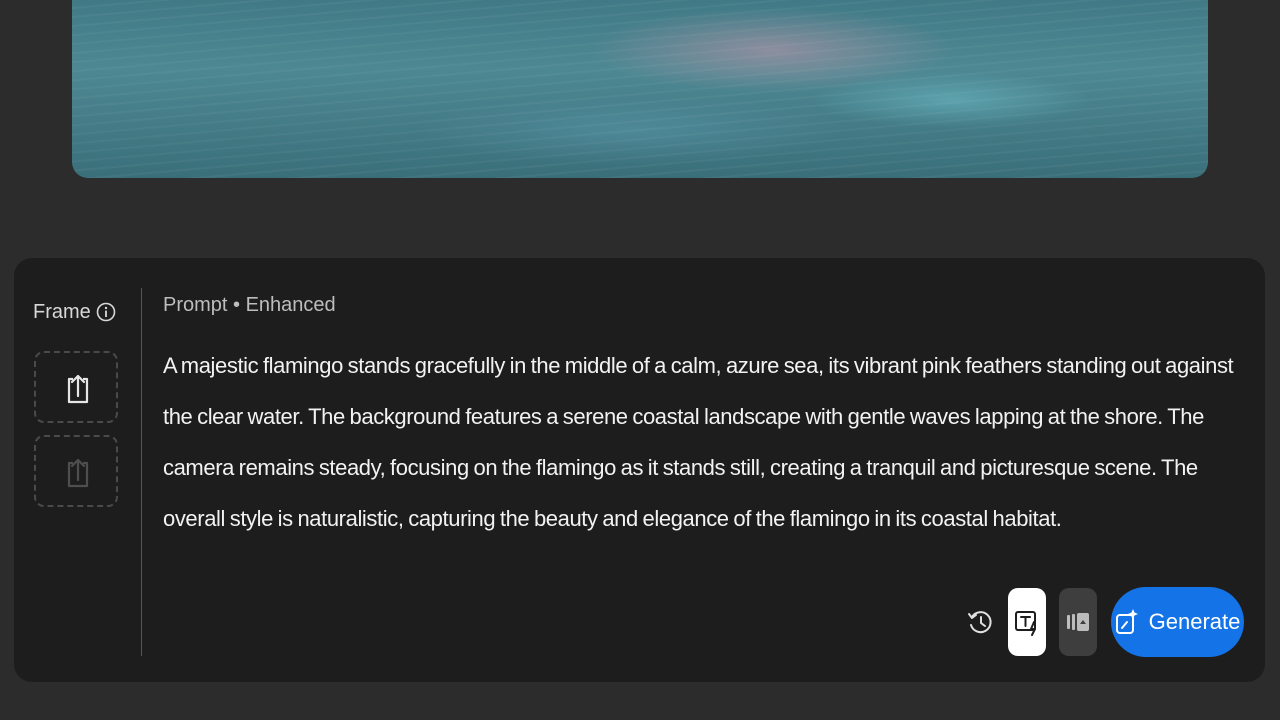  I want to click on reference-image-button, so click(1078, 622).